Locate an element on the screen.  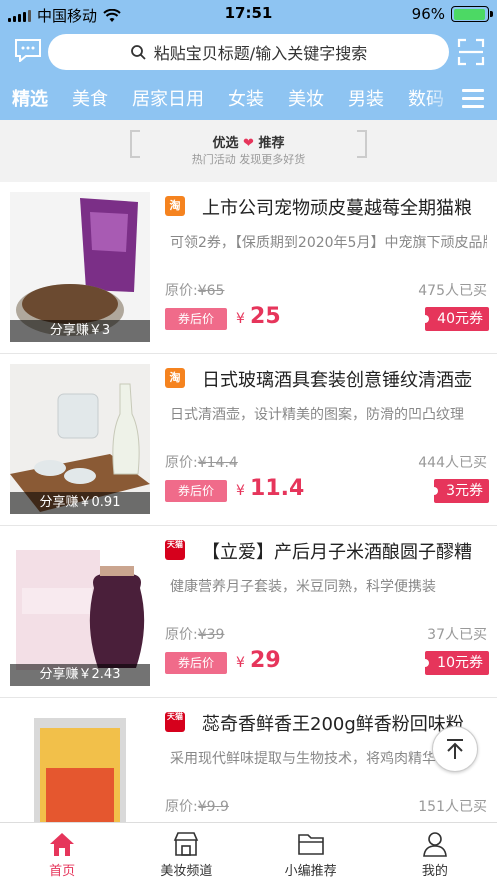
arrow-up-icon is located at coordinates (455, 749).